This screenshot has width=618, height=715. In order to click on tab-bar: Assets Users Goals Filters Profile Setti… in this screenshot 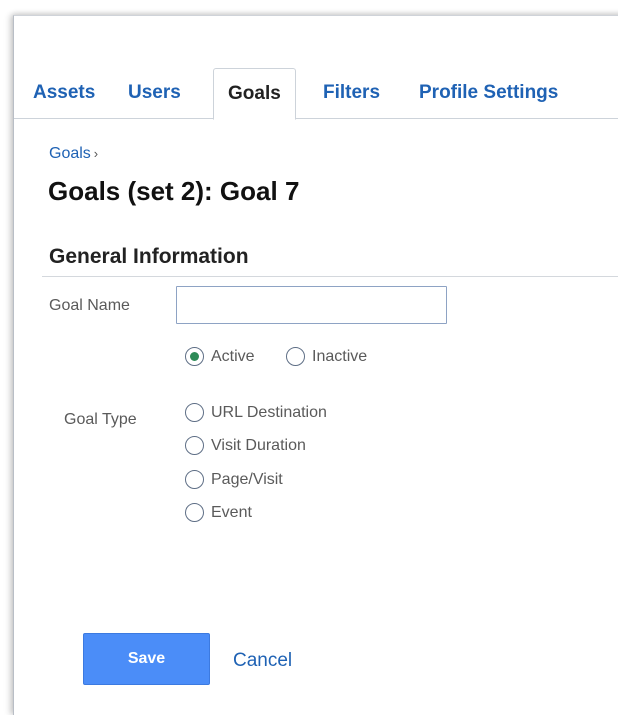, I will do `click(316, 92)`.